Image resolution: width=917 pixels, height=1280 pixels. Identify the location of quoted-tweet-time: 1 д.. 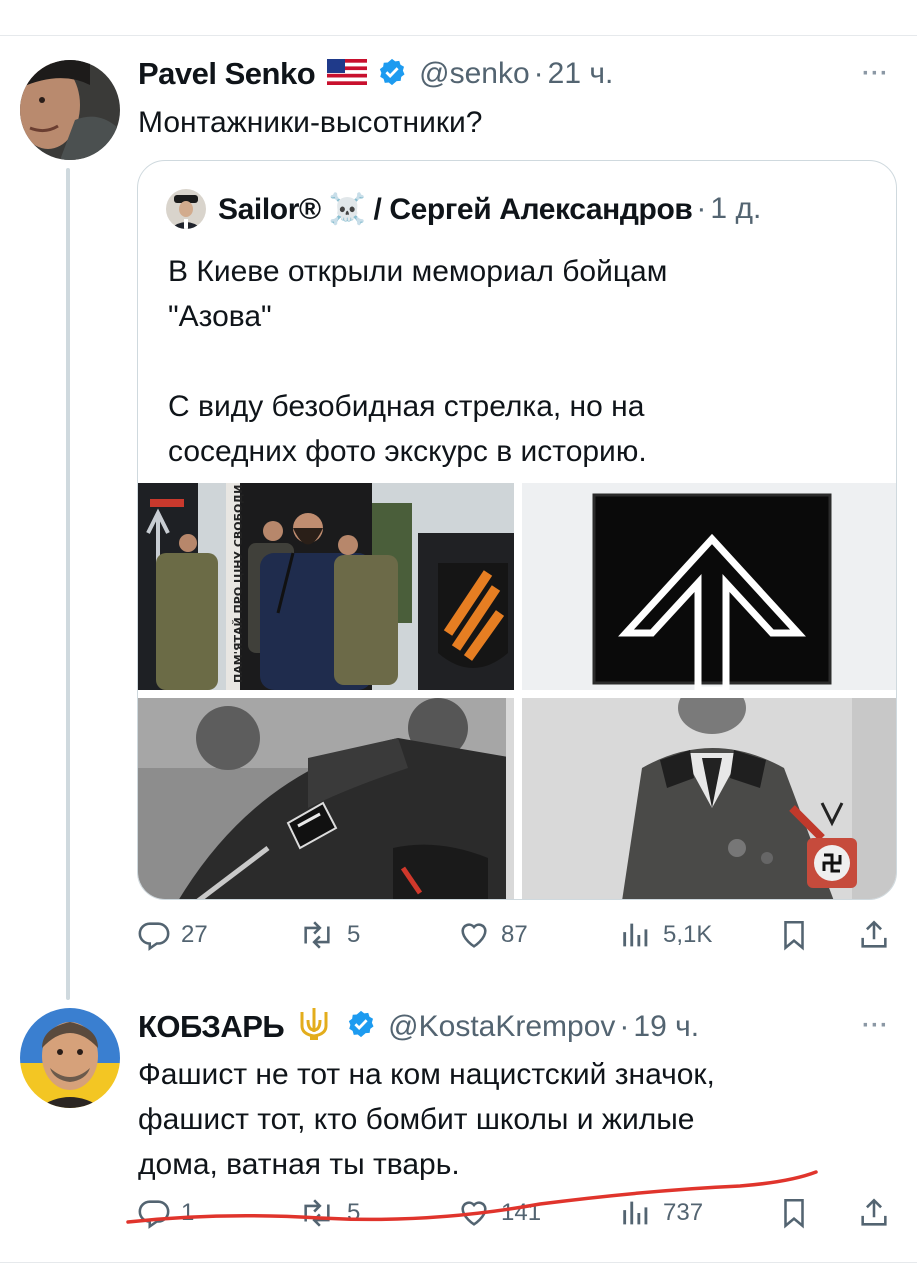
(735, 209).